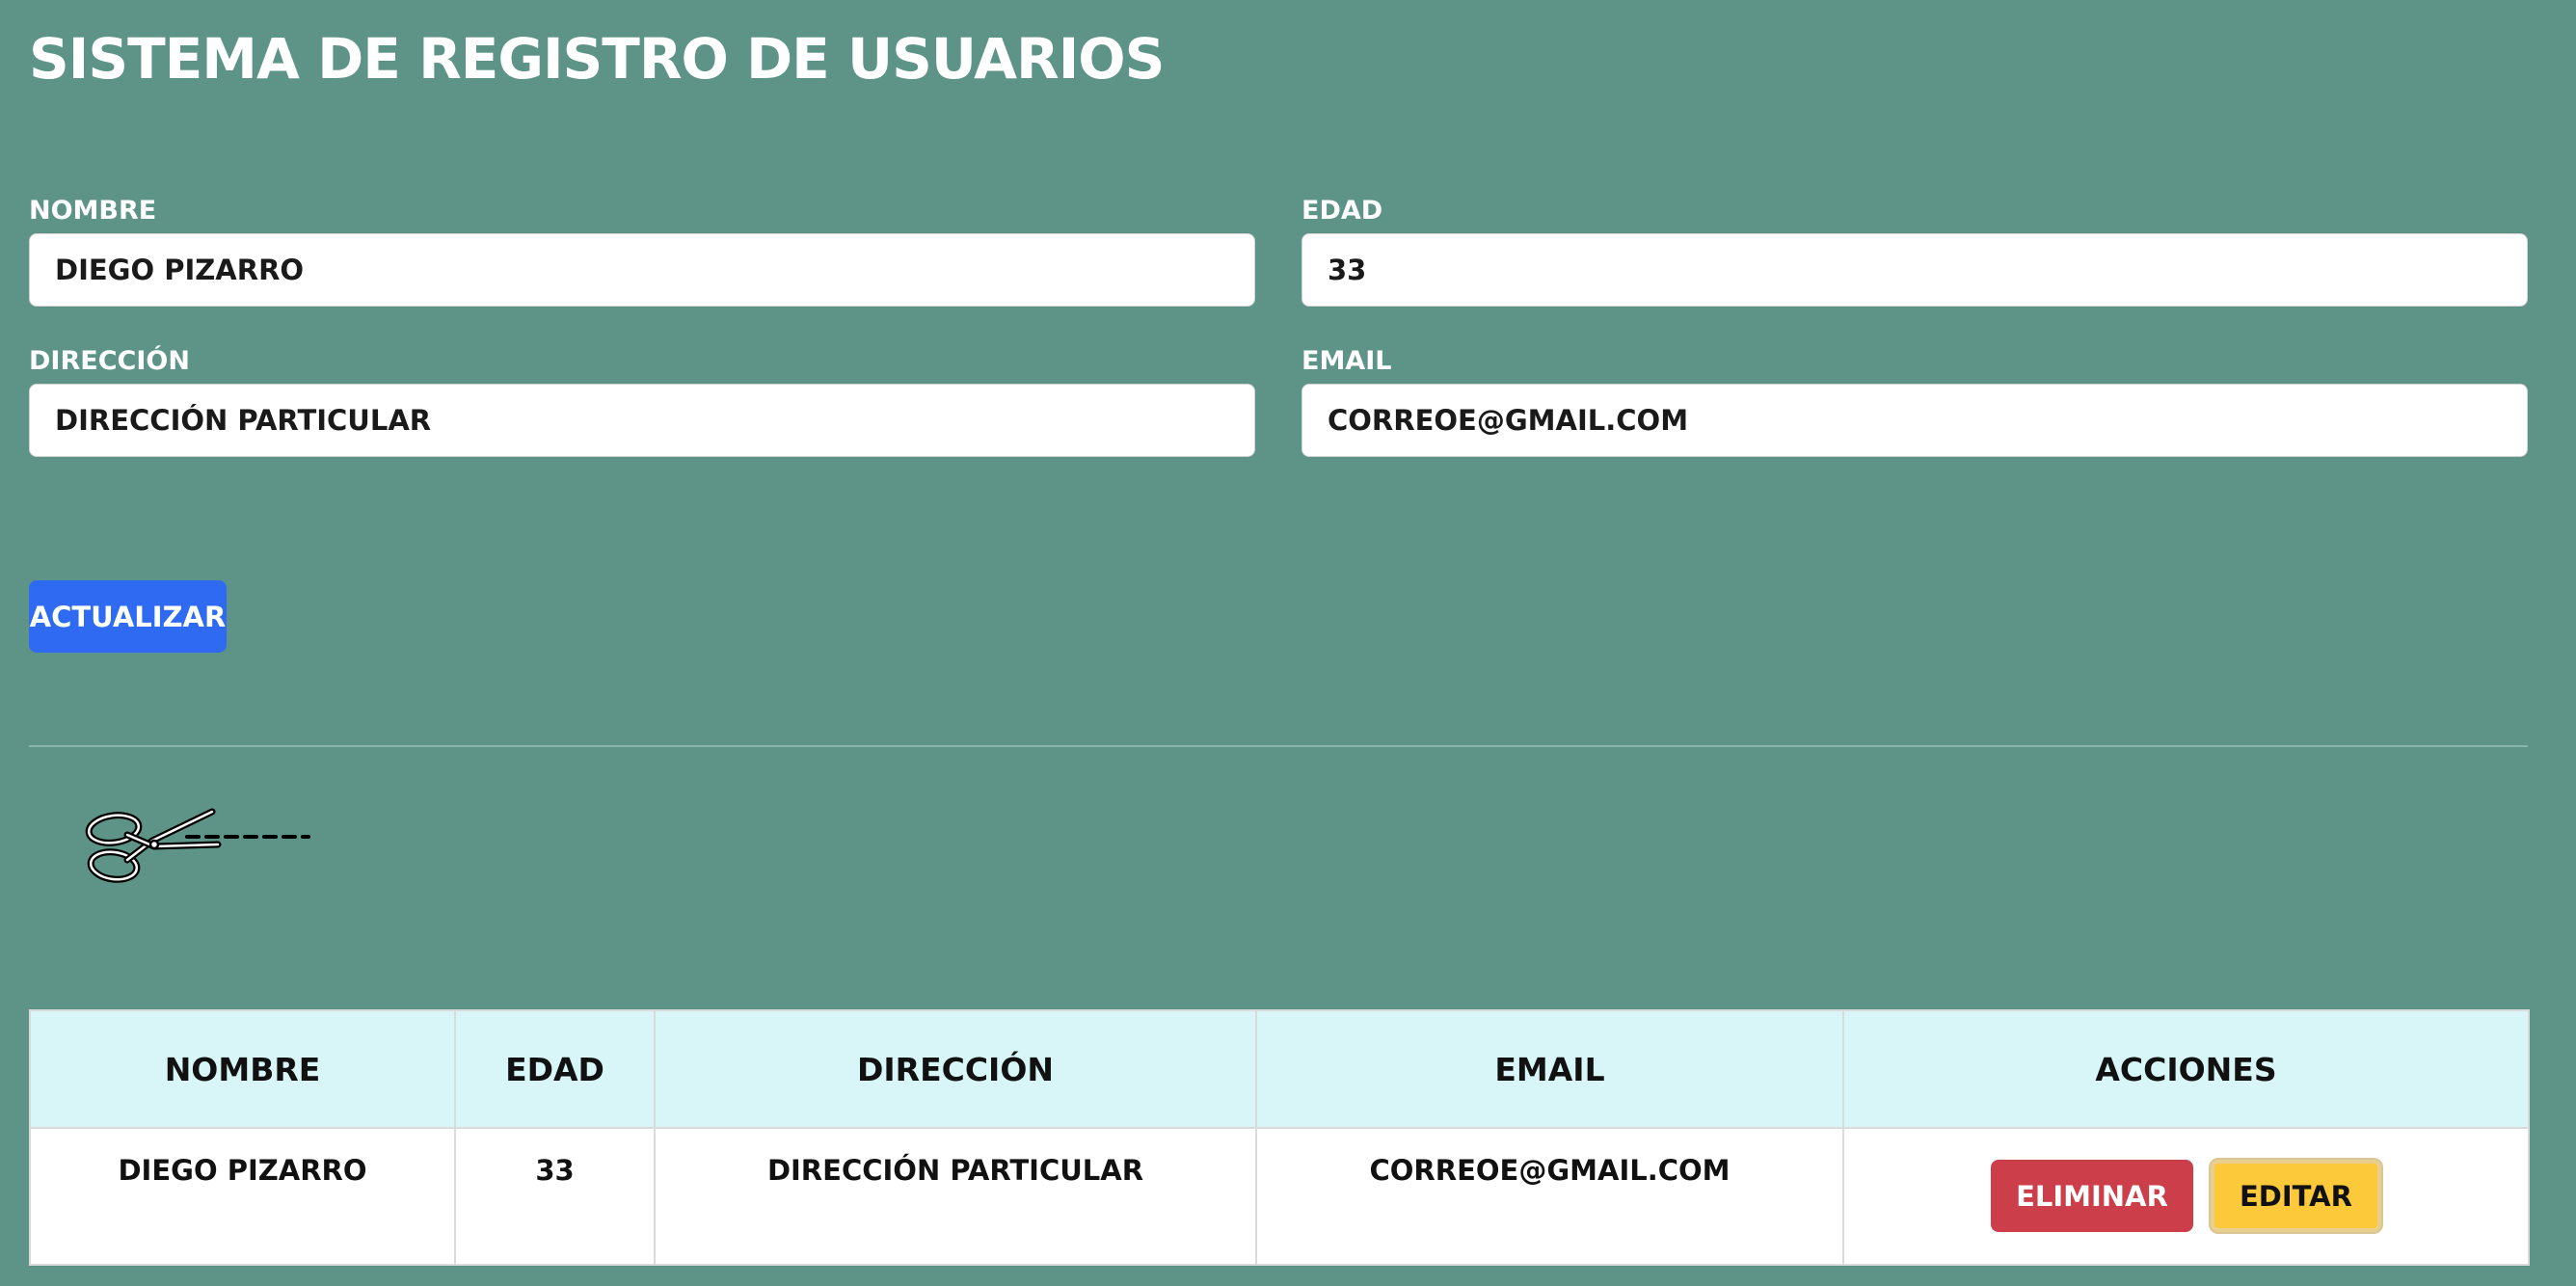 Image resolution: width=2576 pixels, height=1286 pixels. What do you see at coordinates (2295, 1196) in the screenshot?
I see `editar-button: EDITAR` at bounding box center [2295, 1196].